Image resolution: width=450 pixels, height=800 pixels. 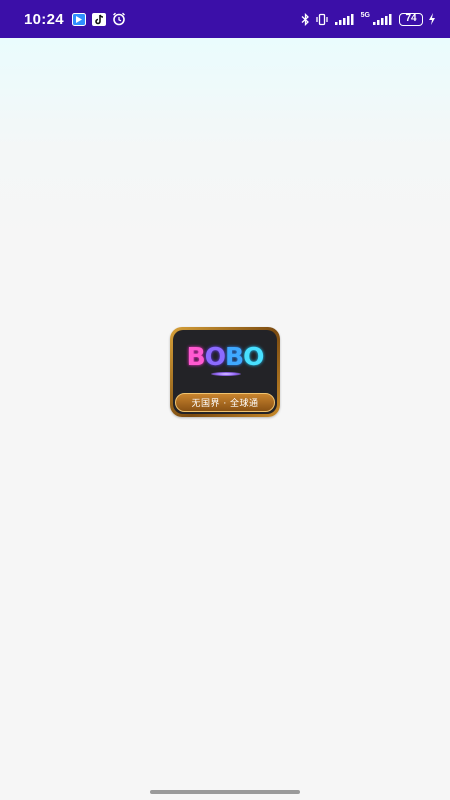 I want to click on system-status-icons: 5G 74, so click(x=368, y=18).